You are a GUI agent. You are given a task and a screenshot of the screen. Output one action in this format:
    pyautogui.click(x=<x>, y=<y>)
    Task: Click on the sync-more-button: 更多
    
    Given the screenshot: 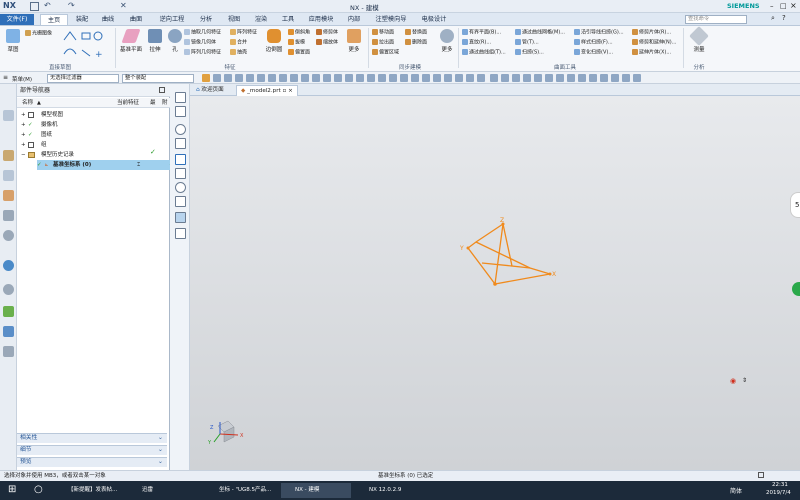 What is the action you would take?
    pyautogui.click(x=447, y=41)
    